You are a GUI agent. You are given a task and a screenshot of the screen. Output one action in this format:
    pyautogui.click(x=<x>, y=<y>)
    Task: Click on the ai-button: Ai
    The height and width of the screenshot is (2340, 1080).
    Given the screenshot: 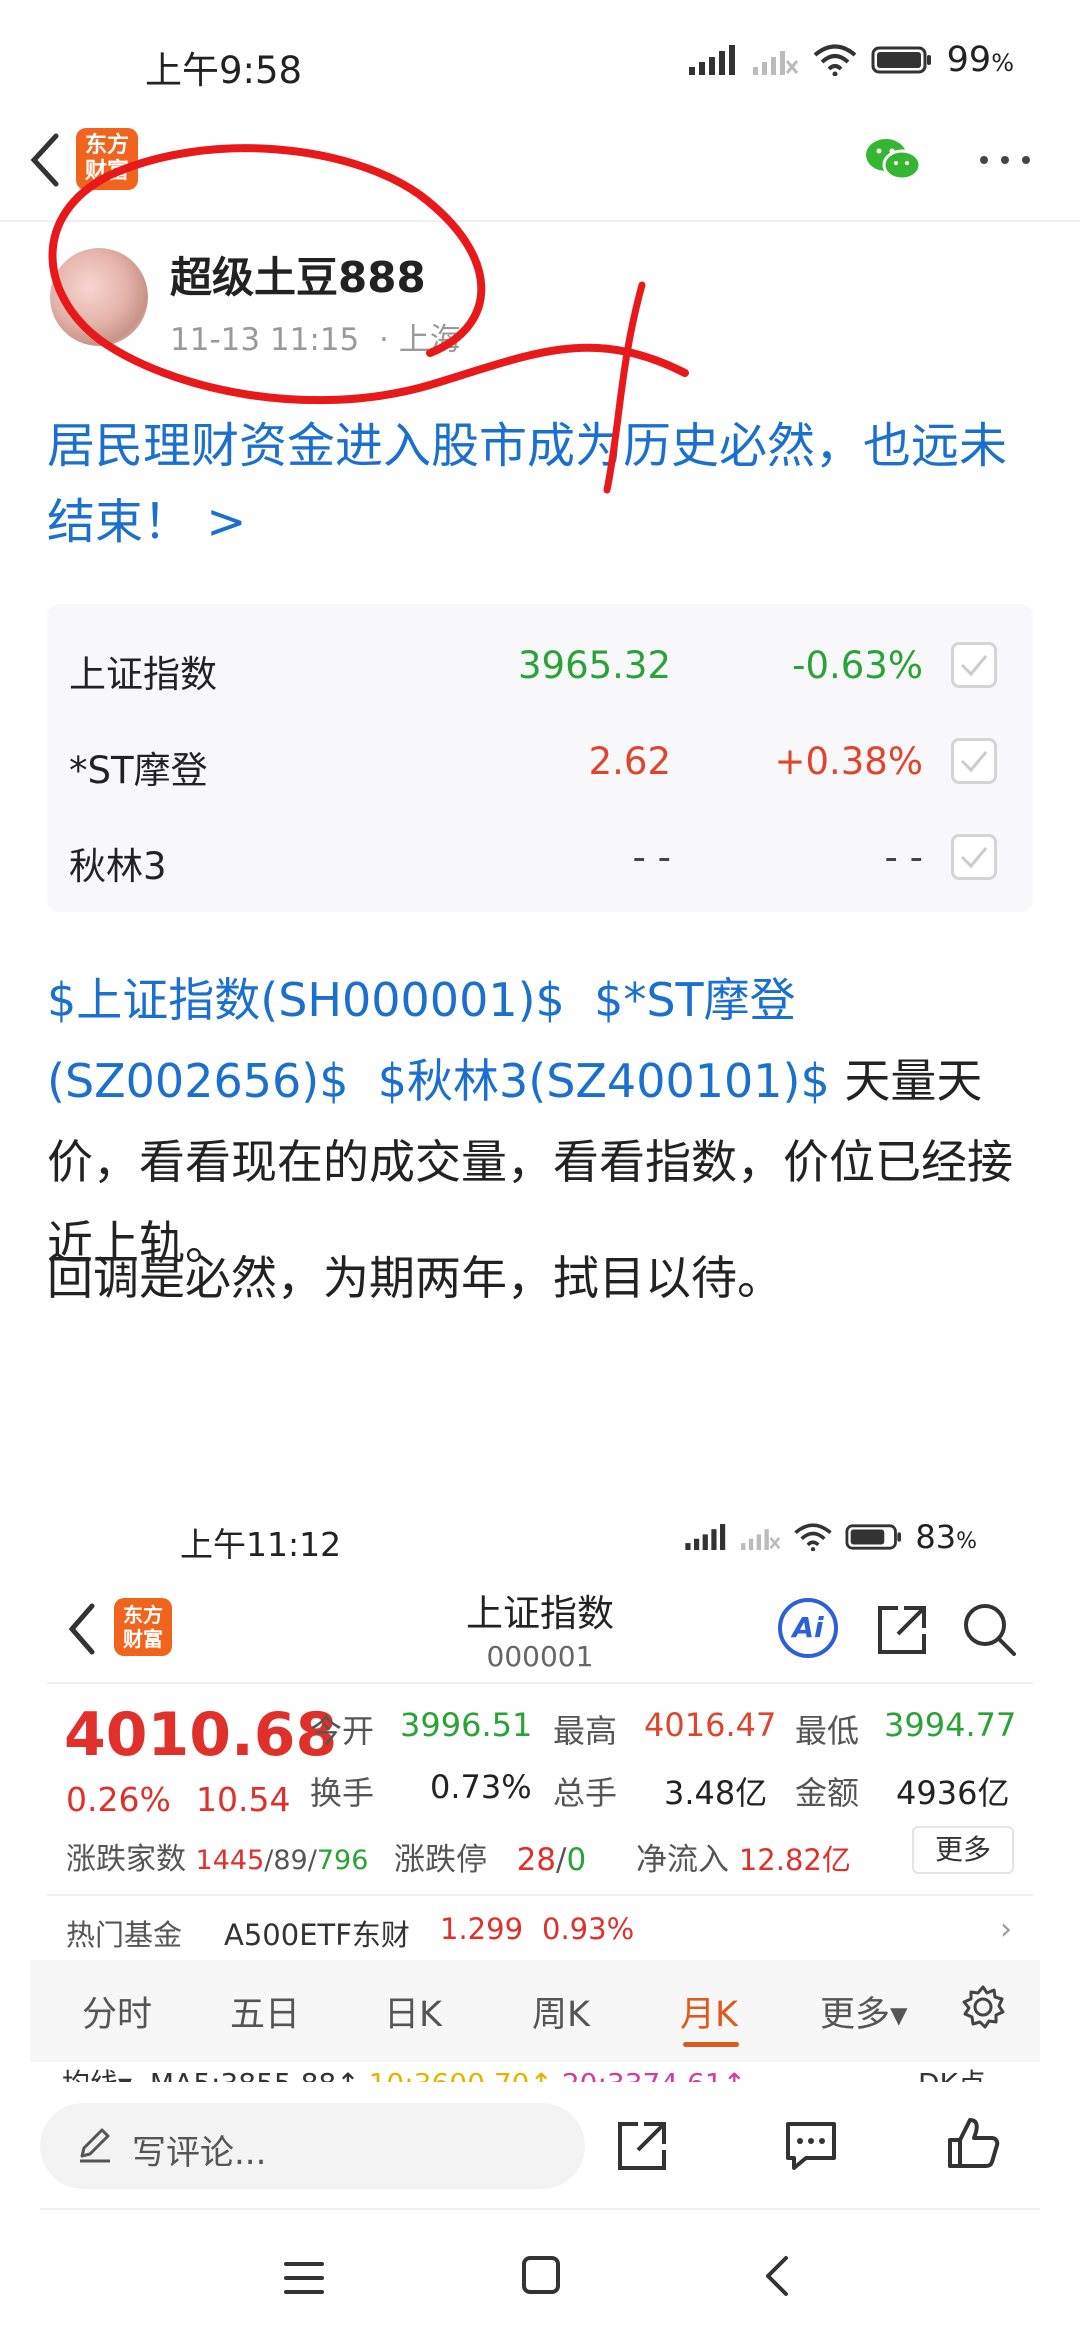 What is the action you would take?
    pyautogui.click(x=808, y=1628)
    